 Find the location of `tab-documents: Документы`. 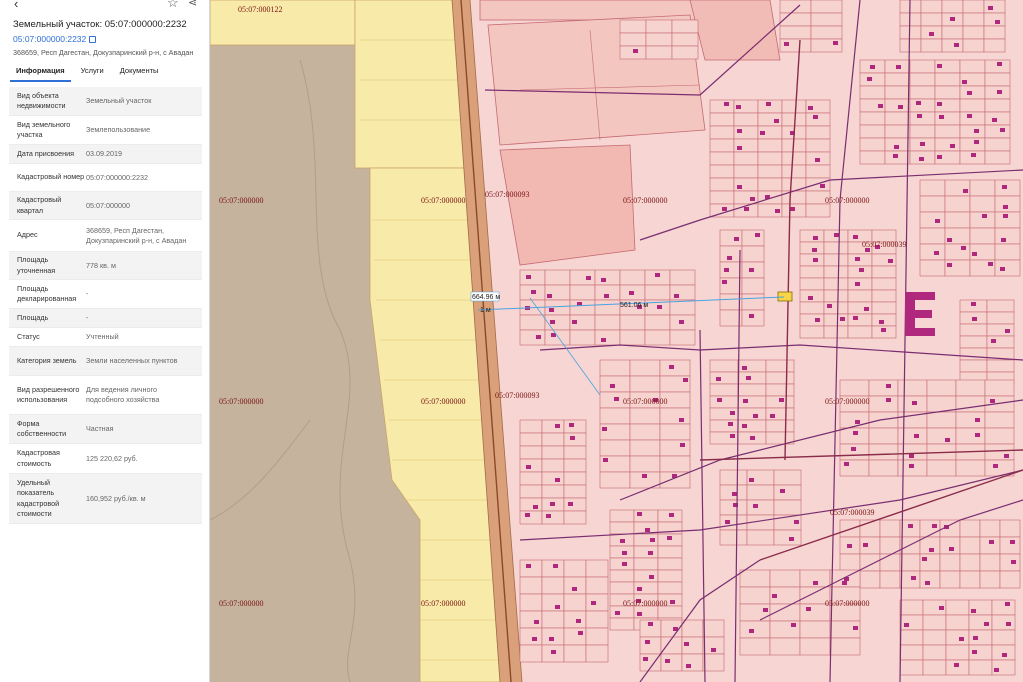

tab-documents: Документы is located at coordinates (139, 73).